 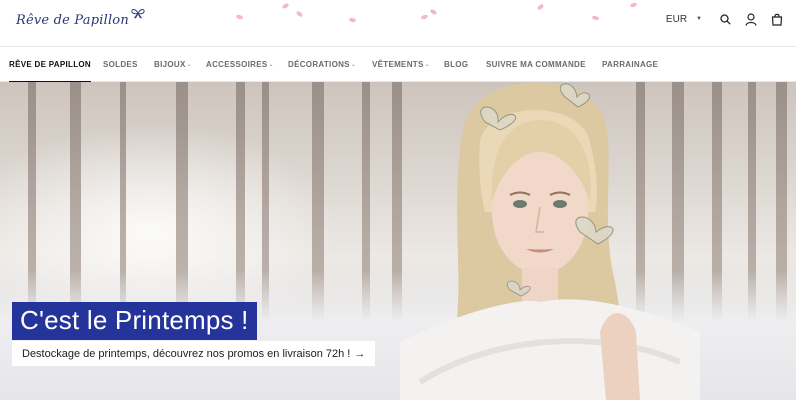 I want to click on nav-item-vetements: VÊTEMENTS ⌄, so click(x=401, y=64).